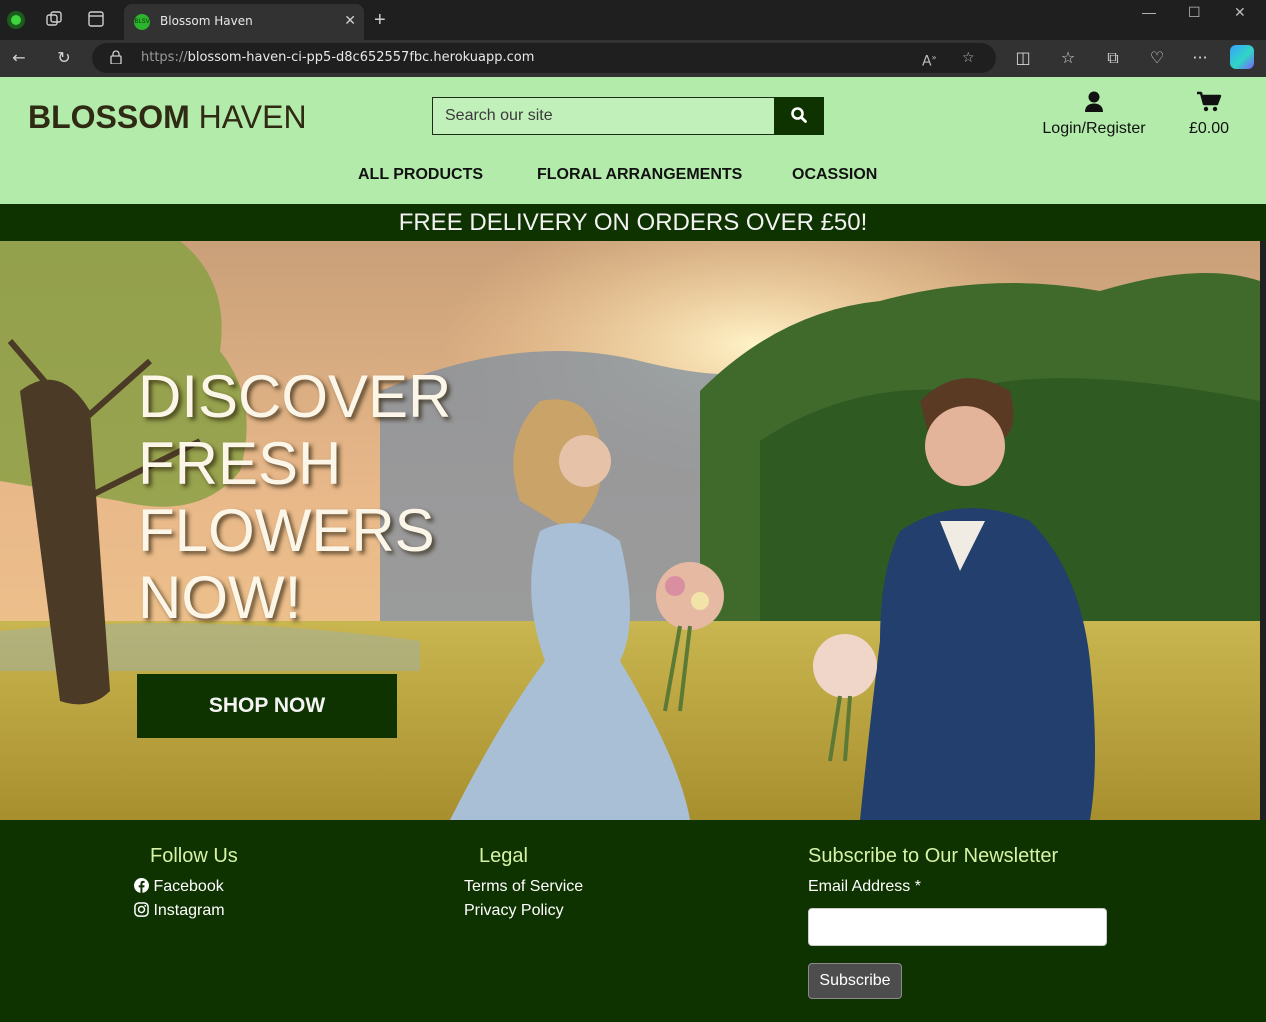 Image resolution: width=1266 pixels, height=1022 pixels. What do you see at coordinates (116, 57) in the screenshot?
I see `lock-icon` at bounding box center [116, 57].